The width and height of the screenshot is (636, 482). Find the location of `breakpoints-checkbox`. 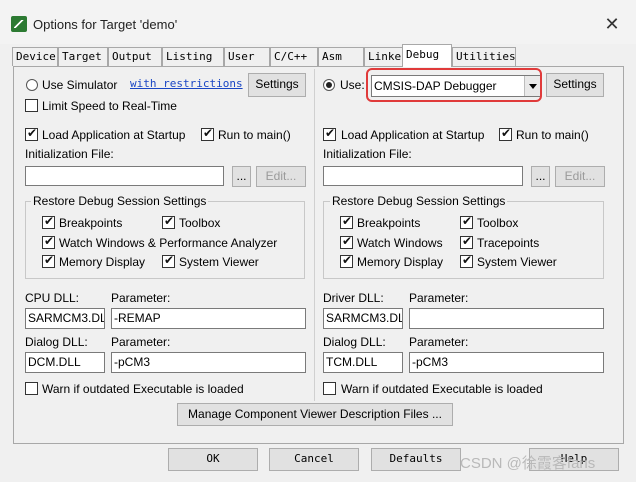

breakpoints-checkbox is located at coordinates (48, 221).